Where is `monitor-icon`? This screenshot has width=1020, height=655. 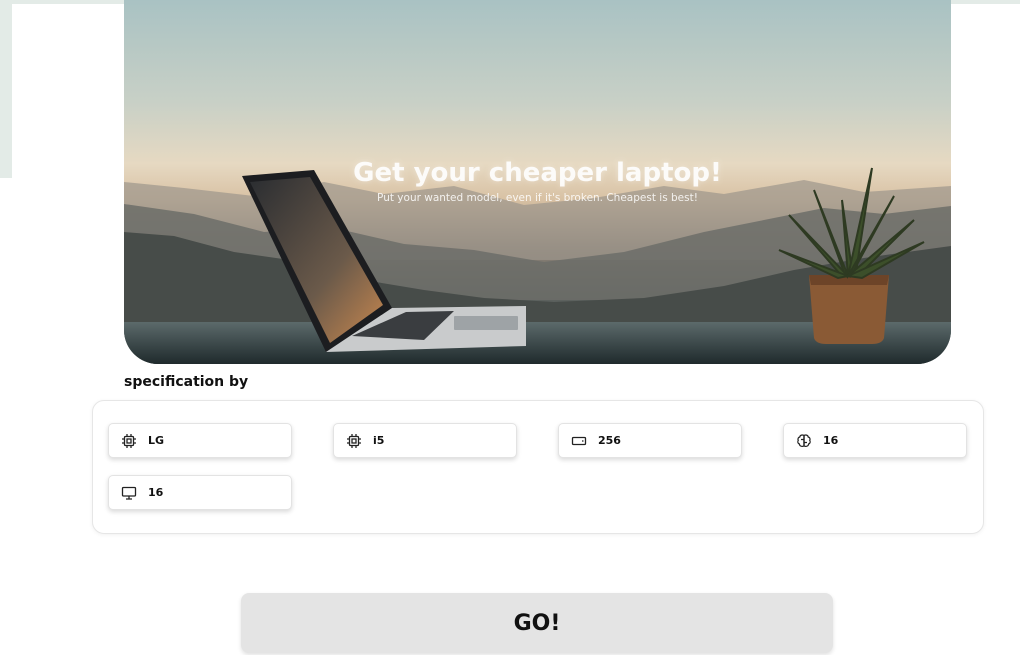
monitor-icon is located at coordinates (129, 493).